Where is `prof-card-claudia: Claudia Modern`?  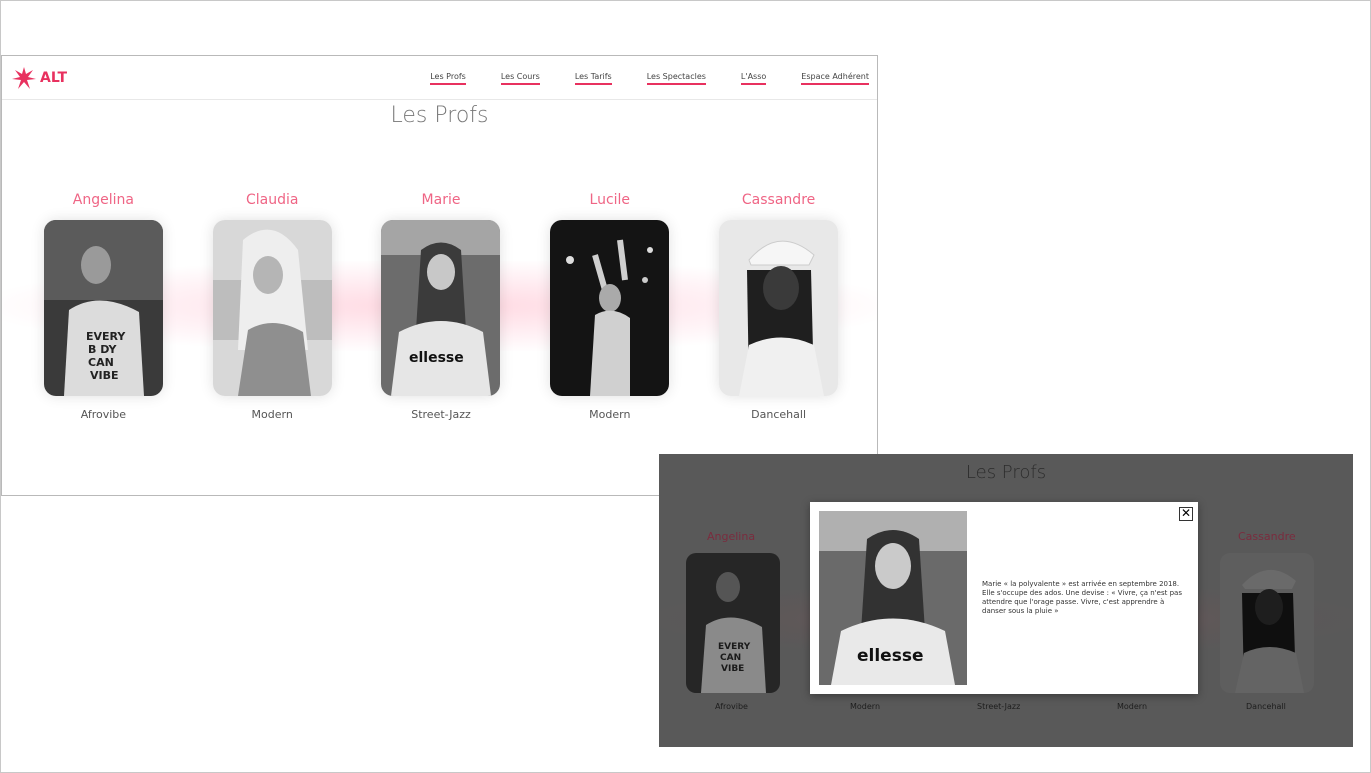
prof-card-claudia: Claudia Modern is located at coordinates (272, 305).